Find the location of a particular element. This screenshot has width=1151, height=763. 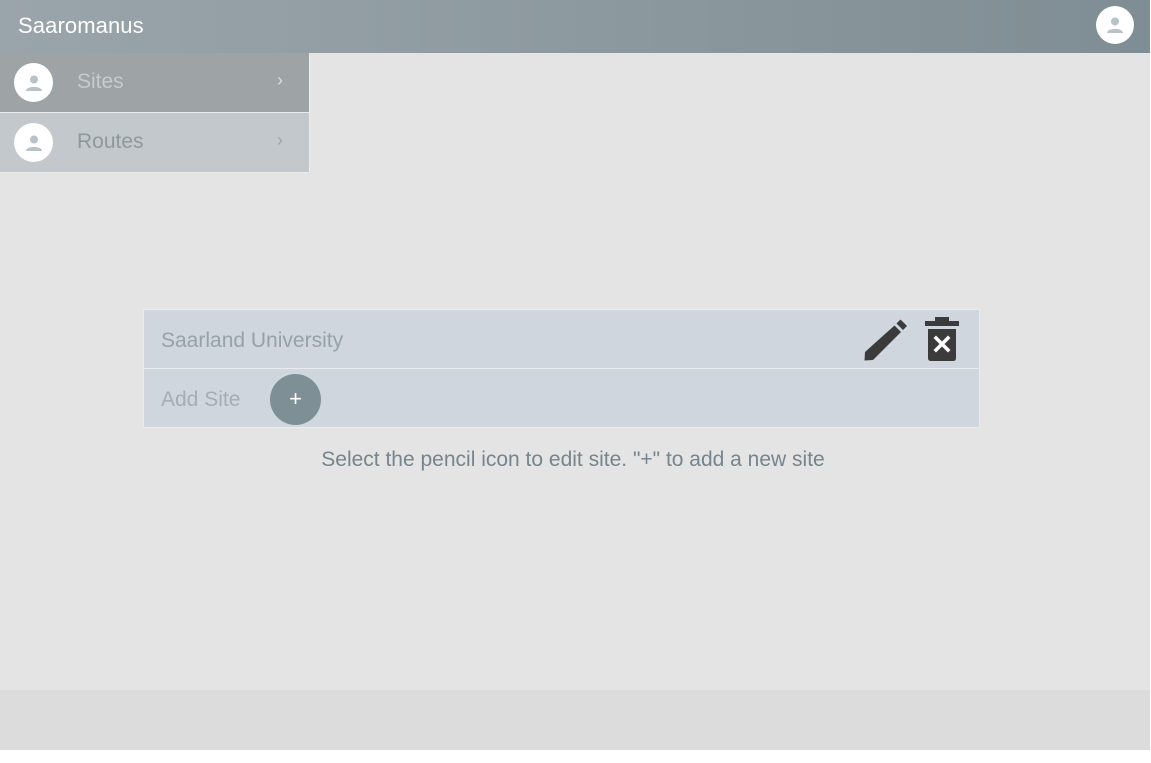

sidebar-item-routes: Routes › is located at coordinates (155, 143).